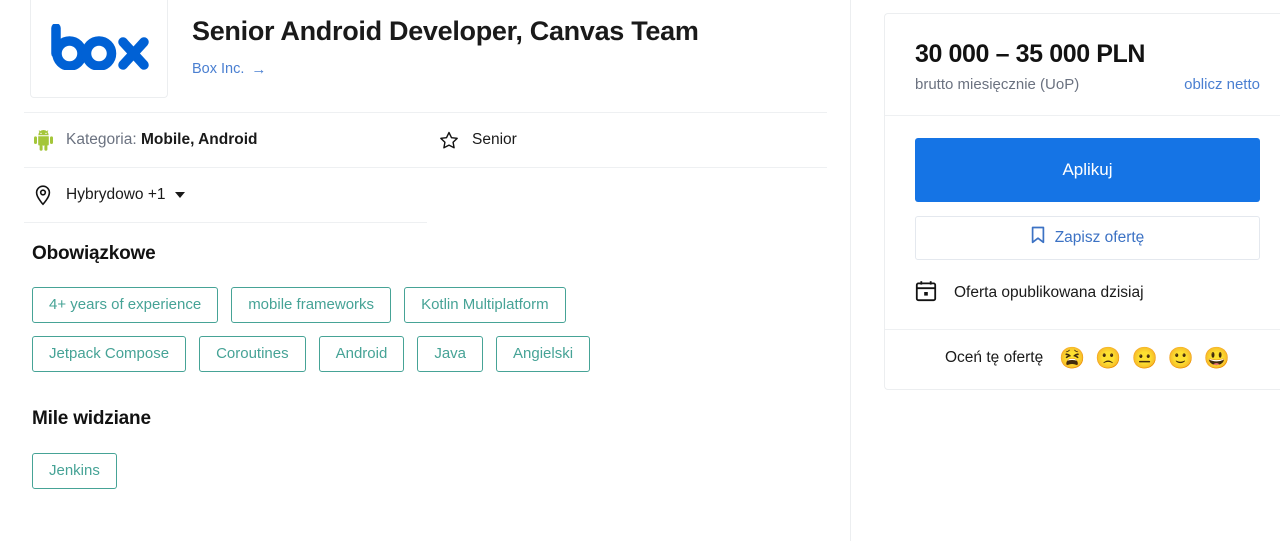  Describe the element at coordinates (425, 195) in the screenshot. I see `location-row: Hybrydowo +1` at that location.